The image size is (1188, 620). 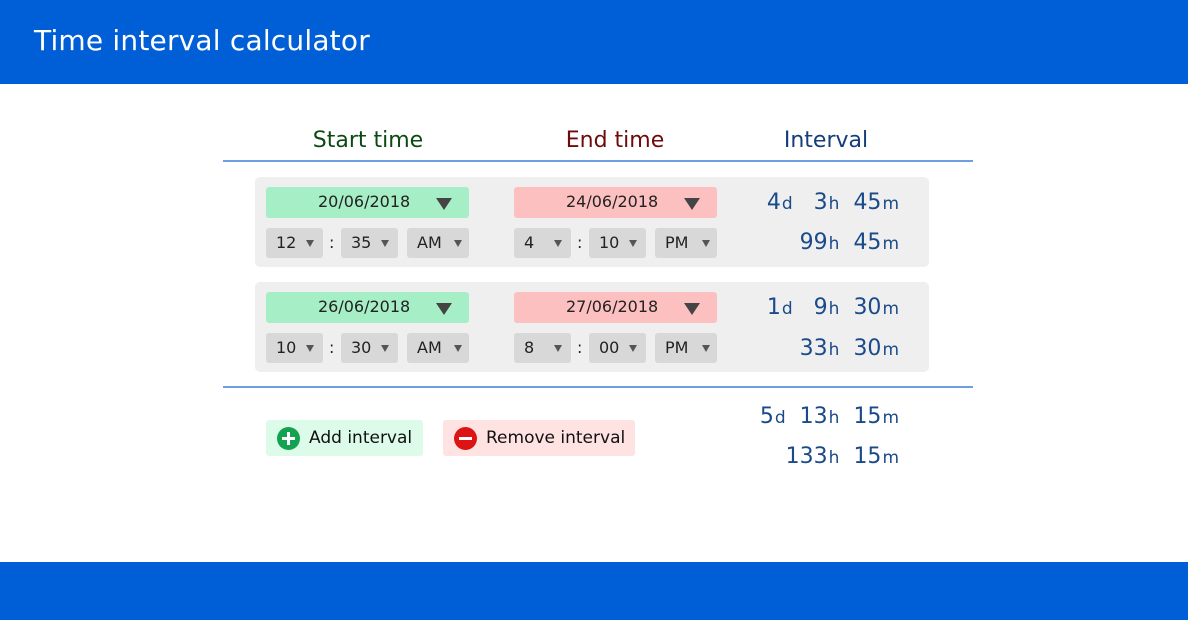 I want to click on start-minute-select: 30, so click(x=369, y=348).